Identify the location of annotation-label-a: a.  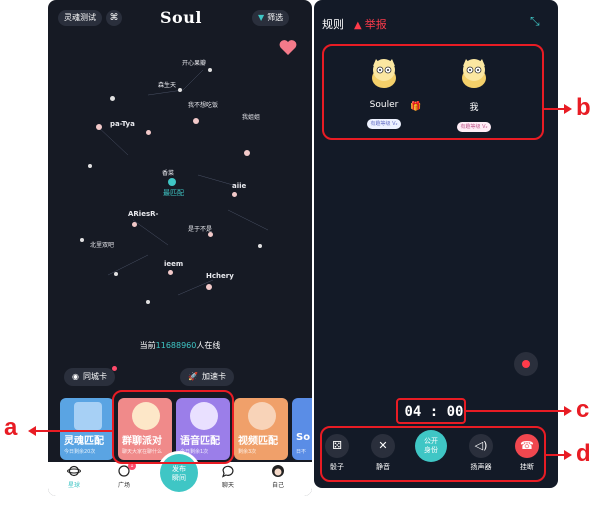
(11, 427).